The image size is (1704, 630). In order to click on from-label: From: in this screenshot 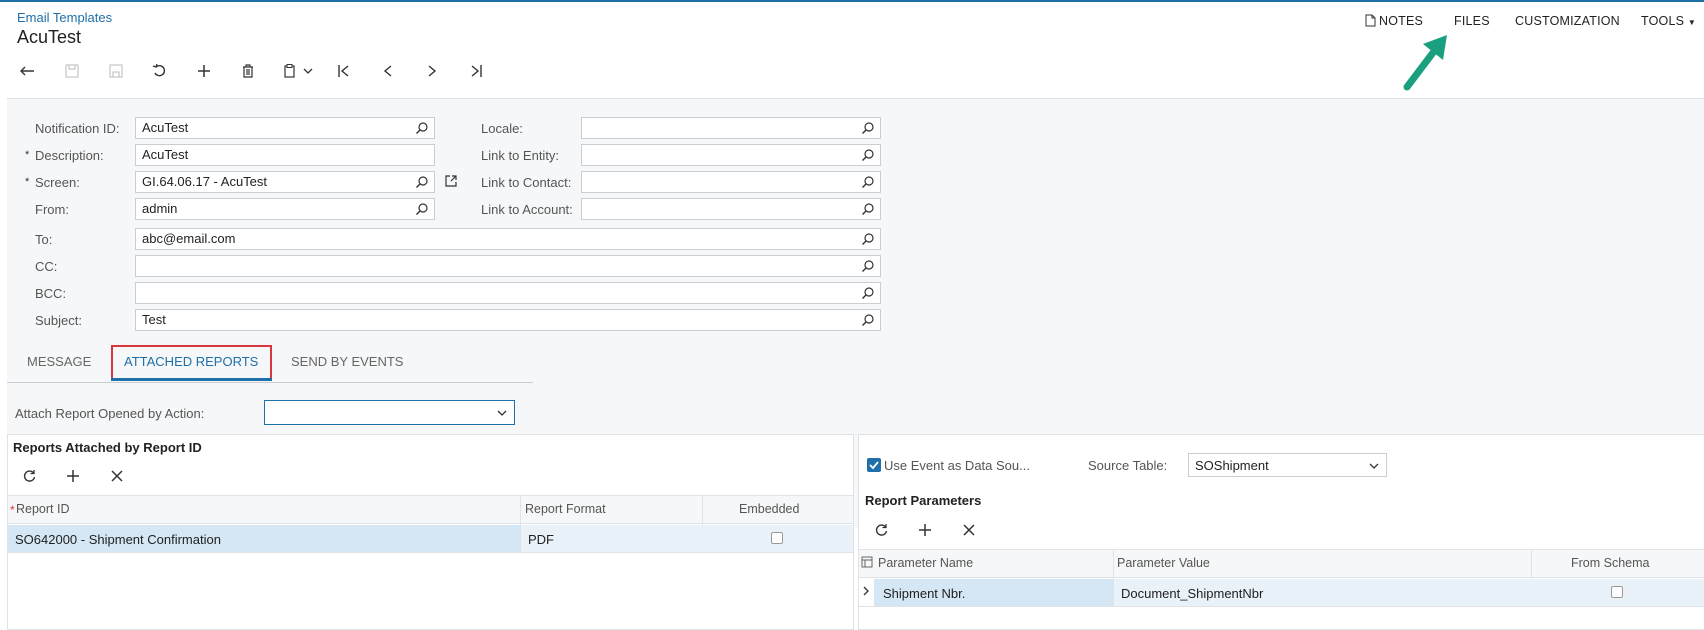, I will do `click(52, 209)`.